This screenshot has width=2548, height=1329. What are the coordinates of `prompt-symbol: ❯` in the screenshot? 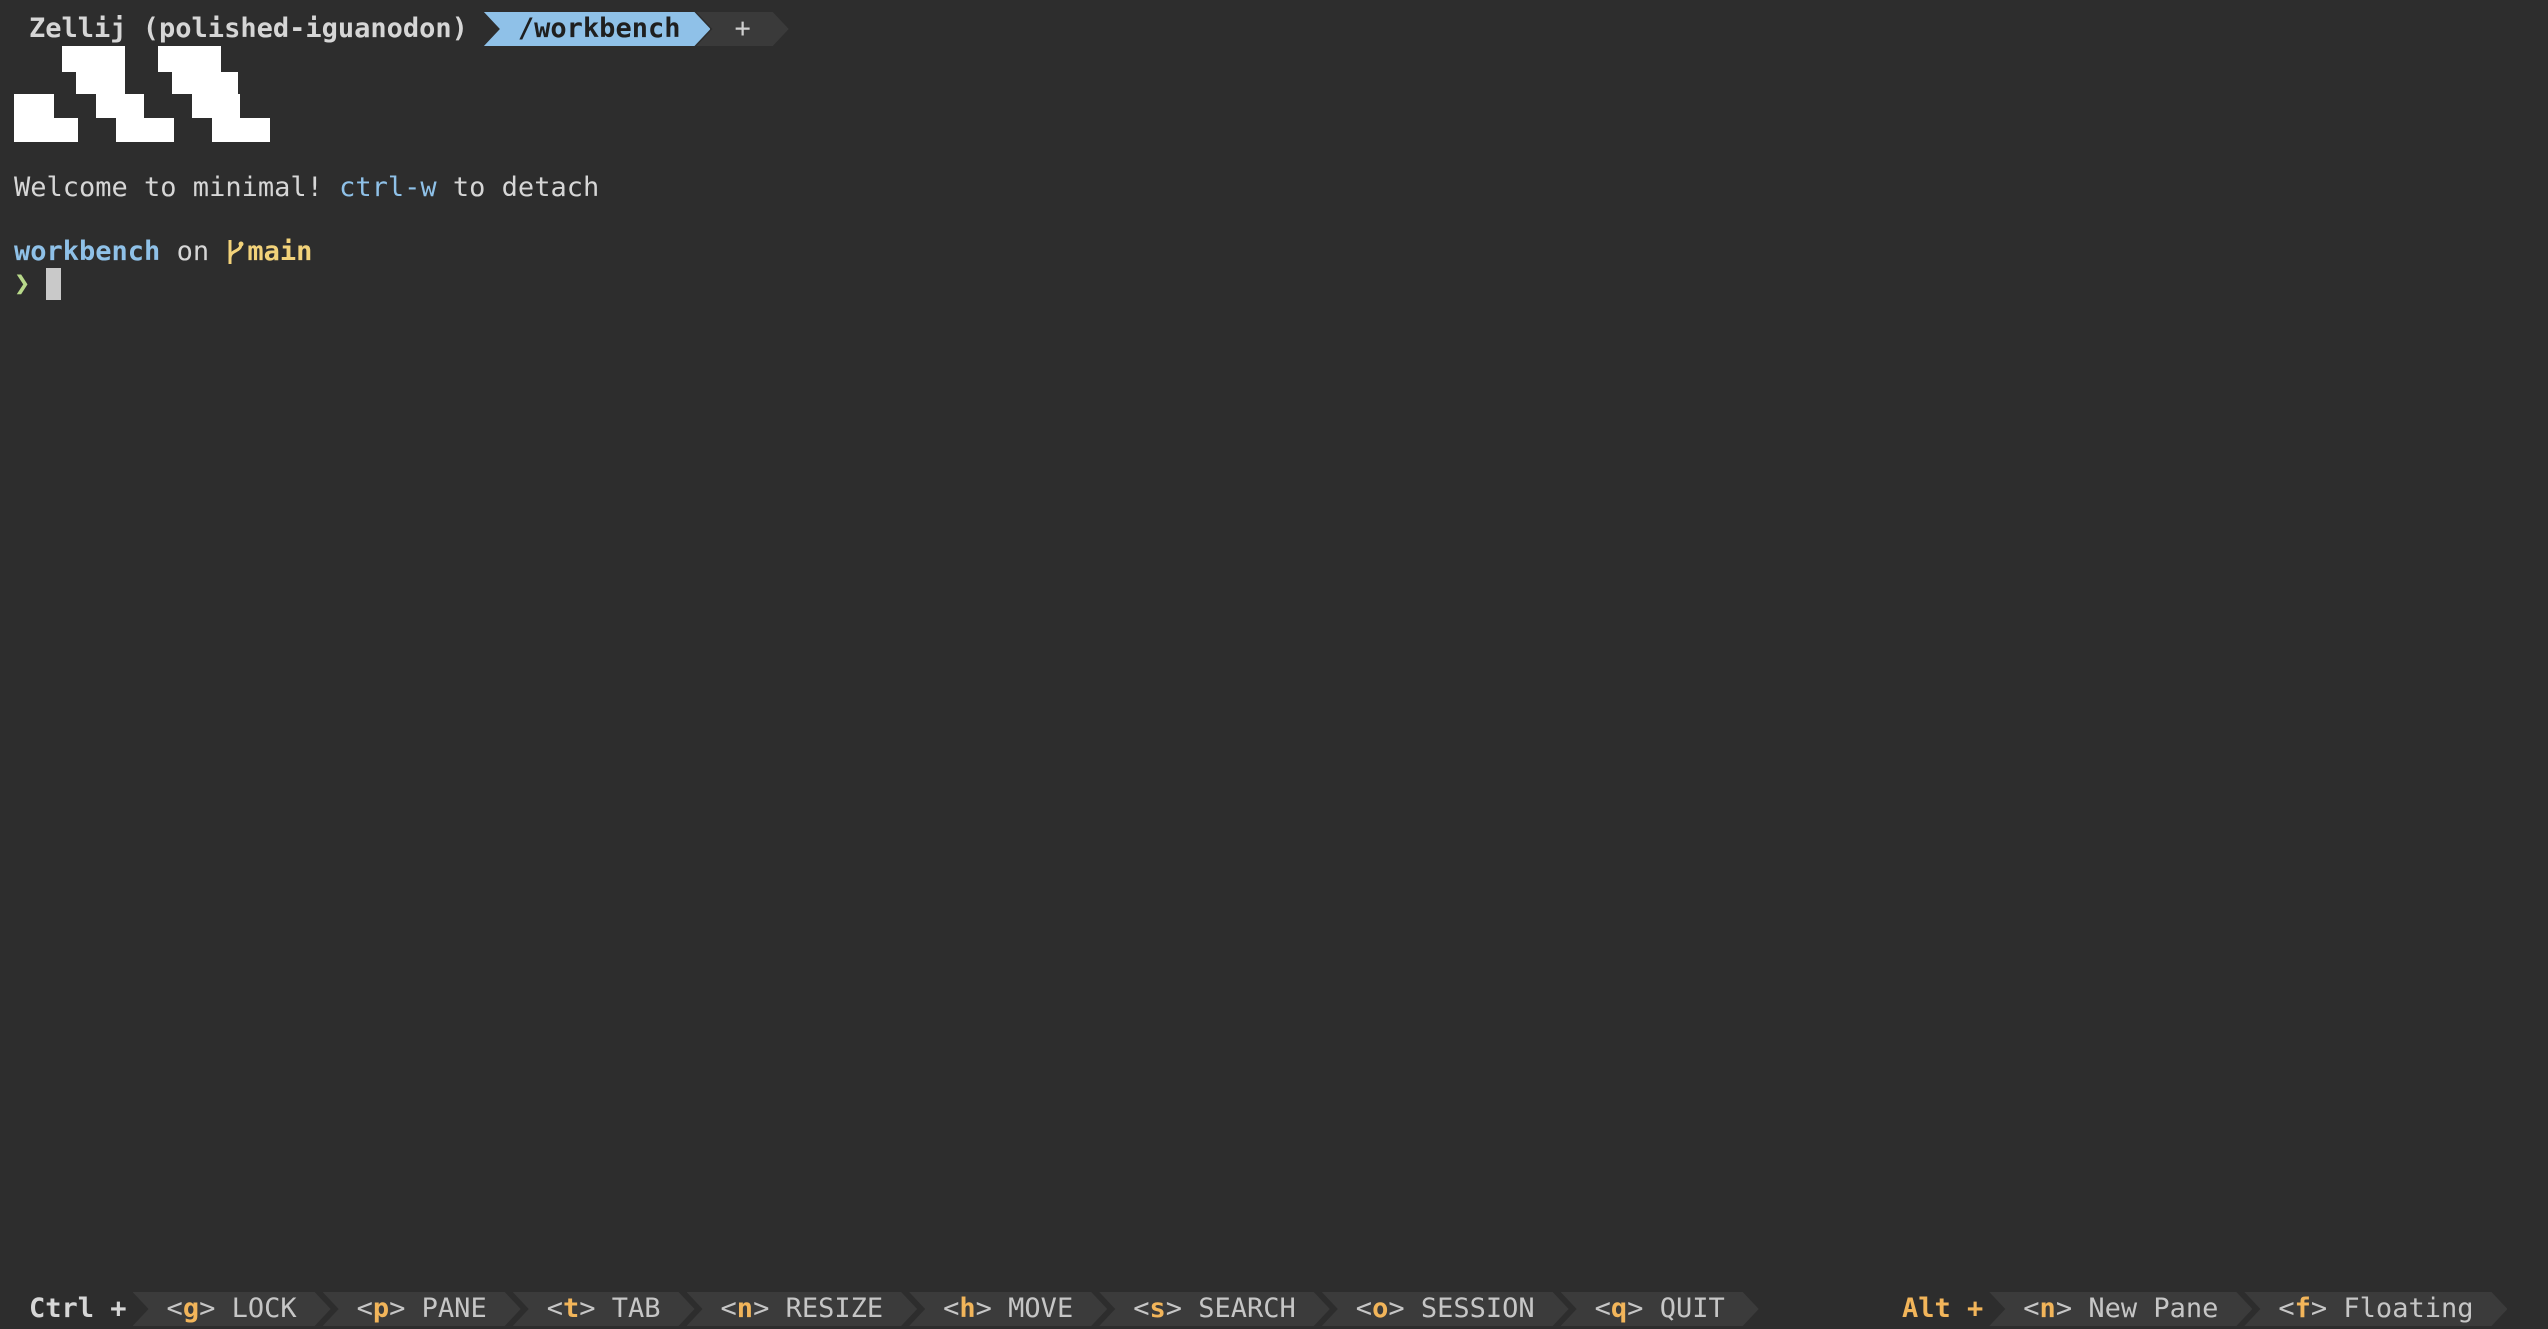 It's located at (22, 283).